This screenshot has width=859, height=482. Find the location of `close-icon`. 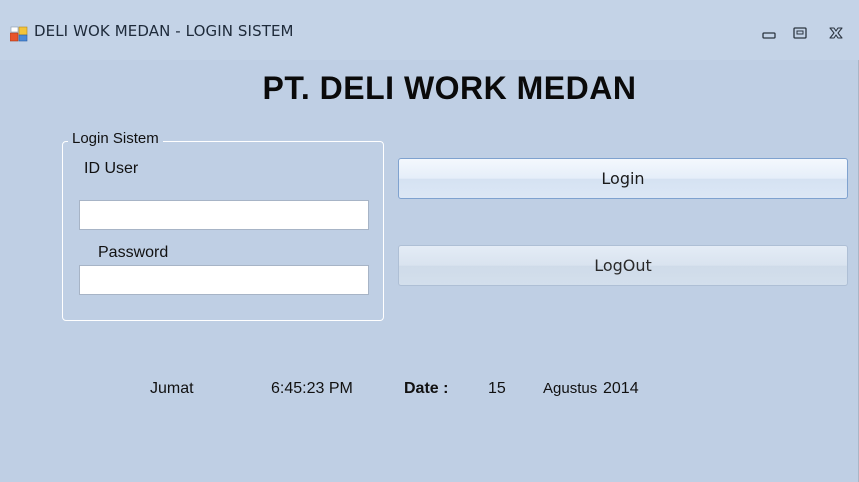

close-icon is located at coordinates (836, 33).